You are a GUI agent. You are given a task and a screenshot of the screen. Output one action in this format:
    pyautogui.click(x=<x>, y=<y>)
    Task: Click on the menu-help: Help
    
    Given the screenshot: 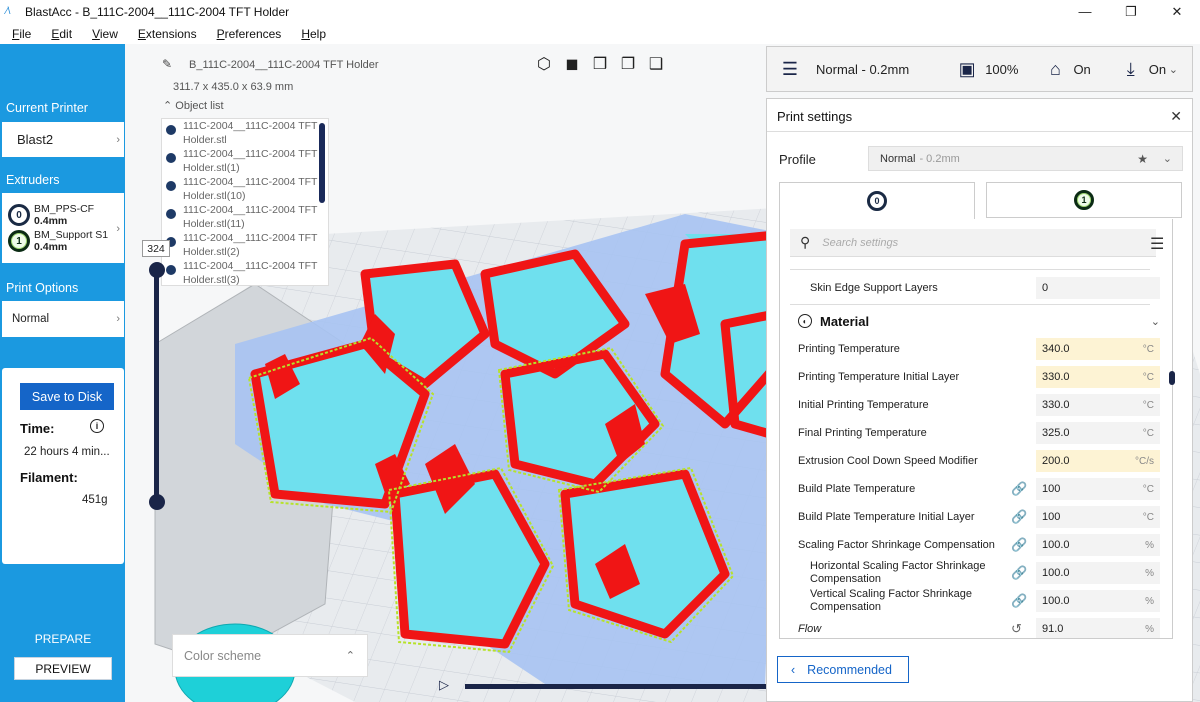 What is the action you would take?
    pyautogui.click(x=313, y=34)
    